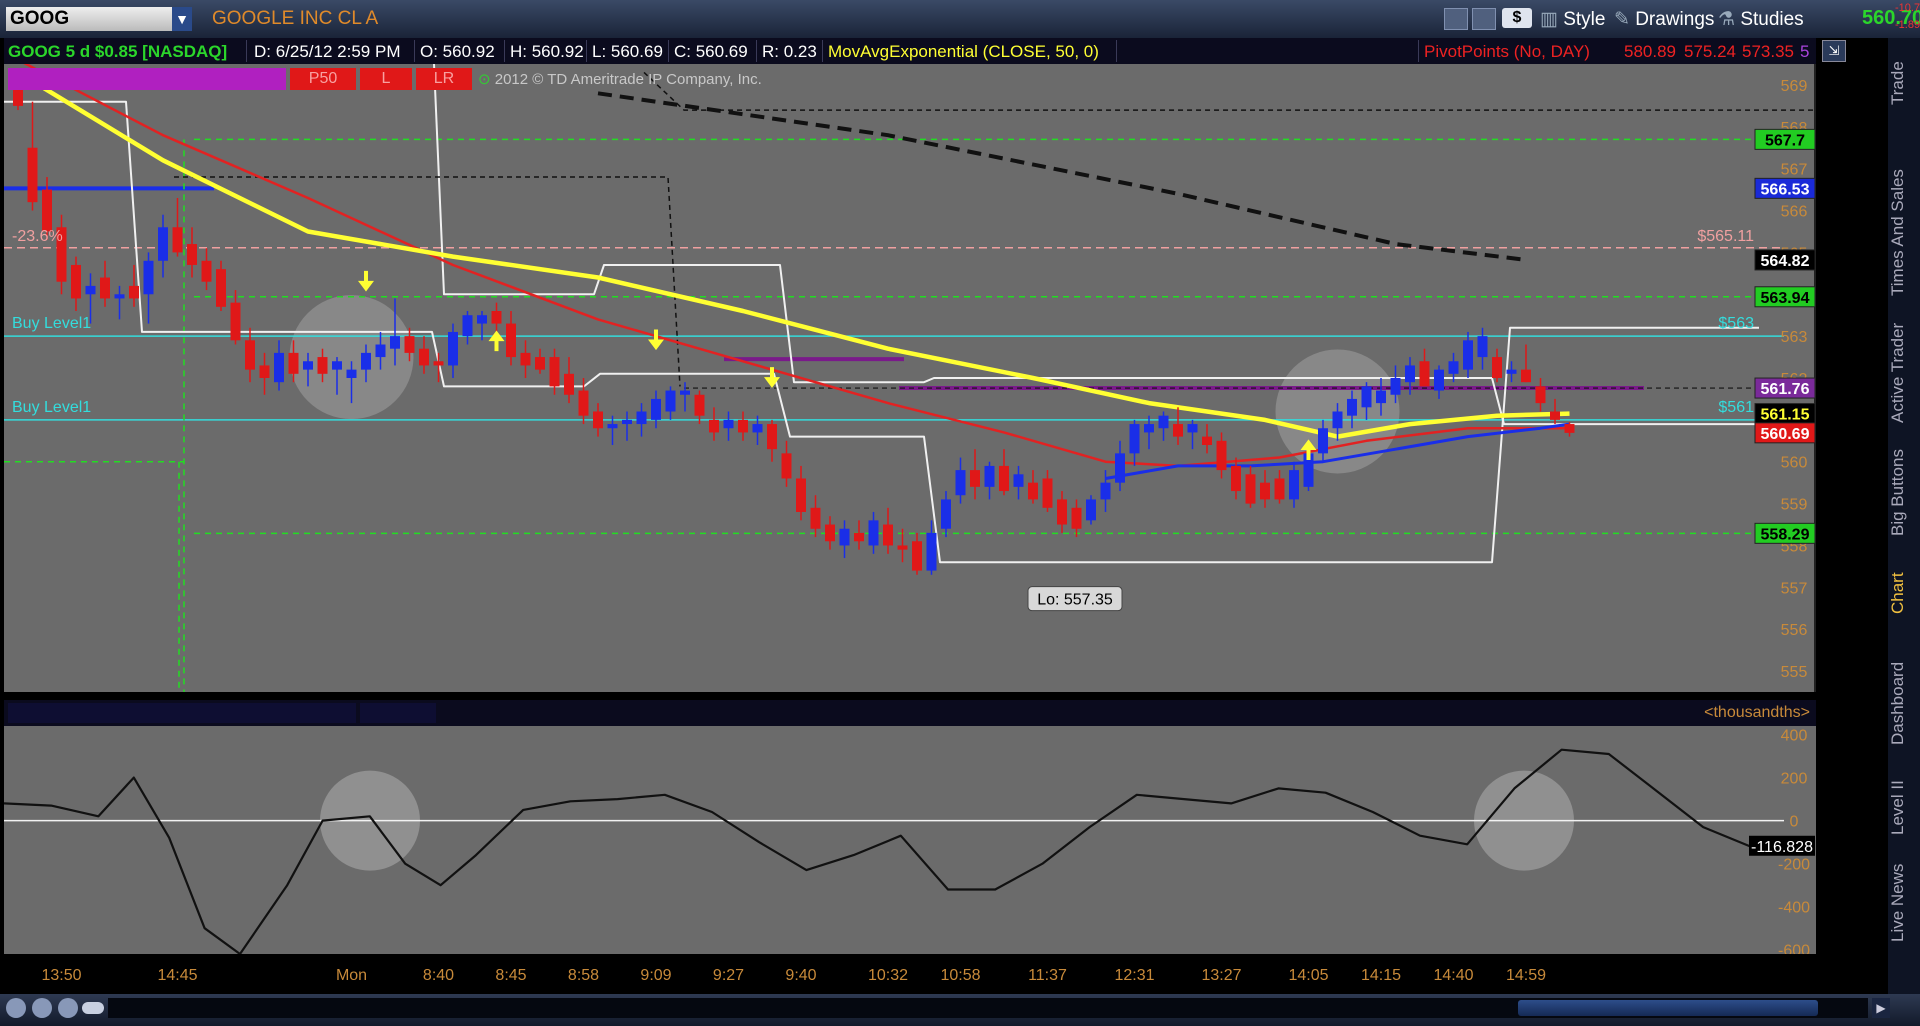 The height and width of the screenshot is (1026, 1920). I want to click on zoom-out-icon, so click(68, 1008).